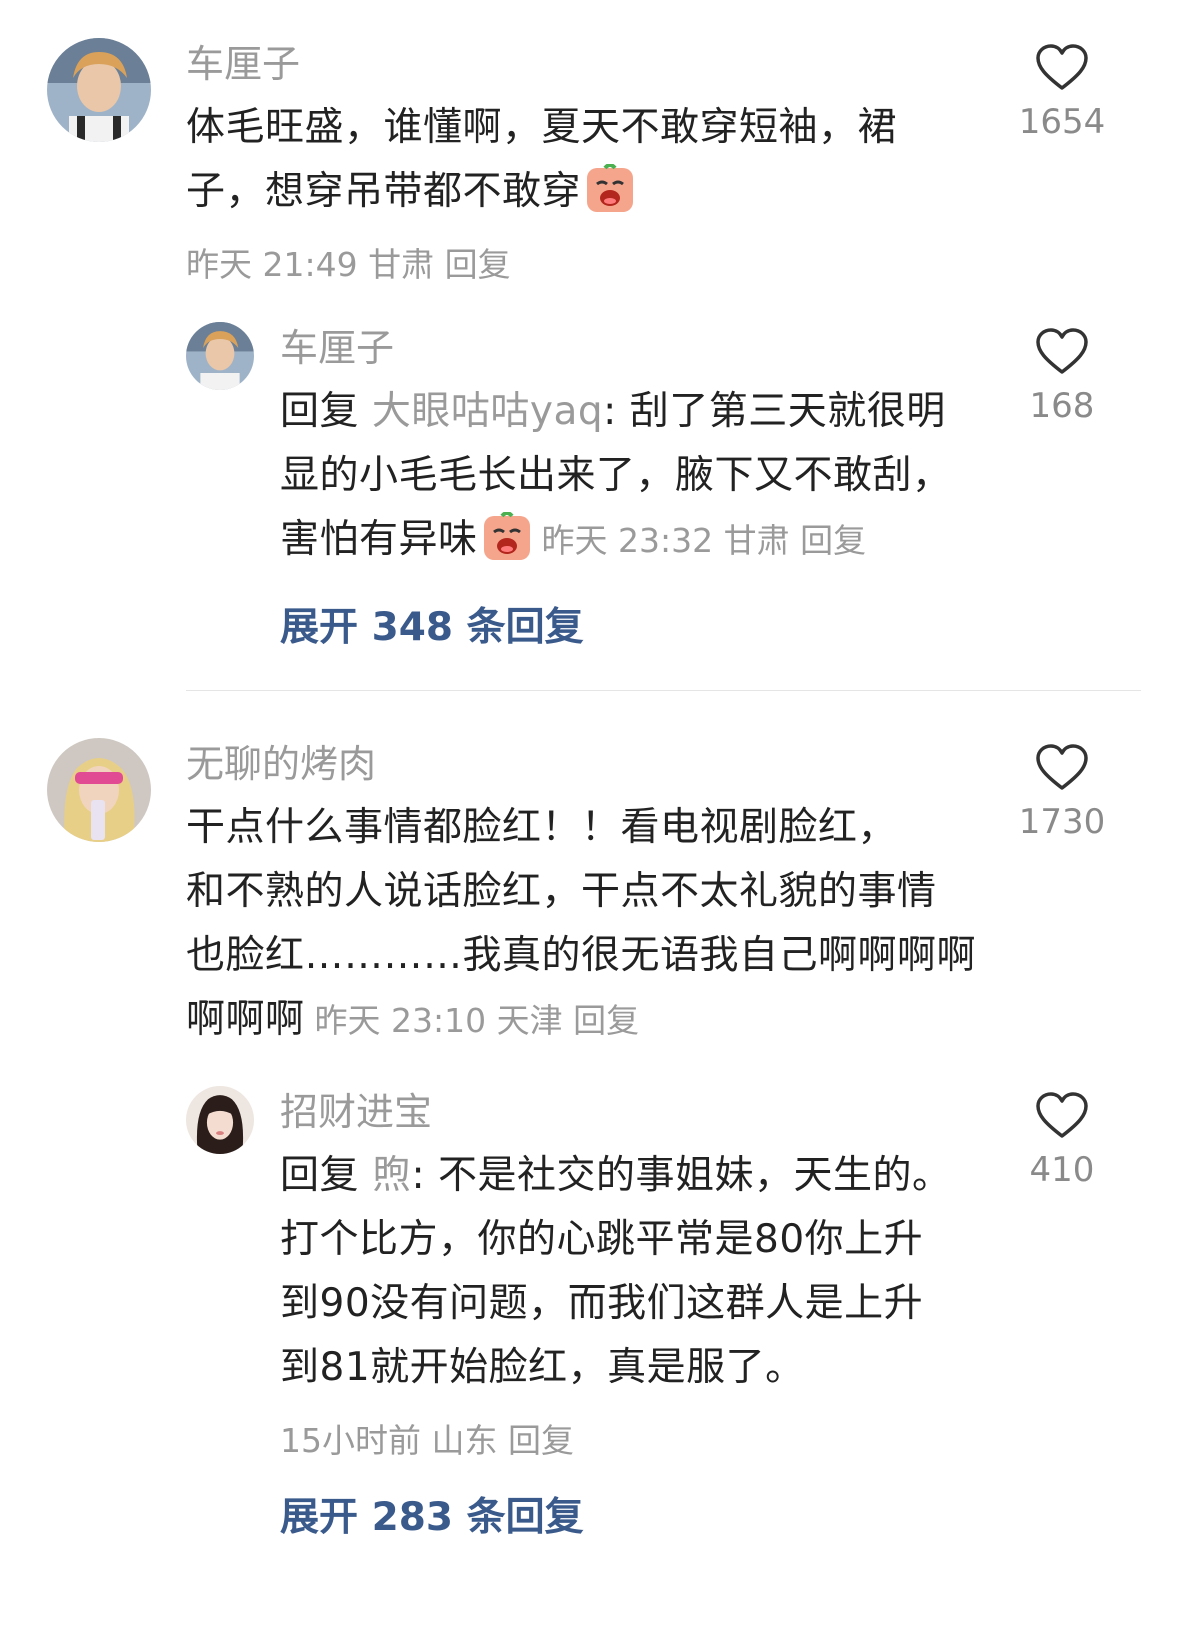 Image resolution: width=1179 pixels, height=1625 pixels. Describe the element at coordinates (1062, 122) in the screenshot. I see `like-count: 1654` at that location.